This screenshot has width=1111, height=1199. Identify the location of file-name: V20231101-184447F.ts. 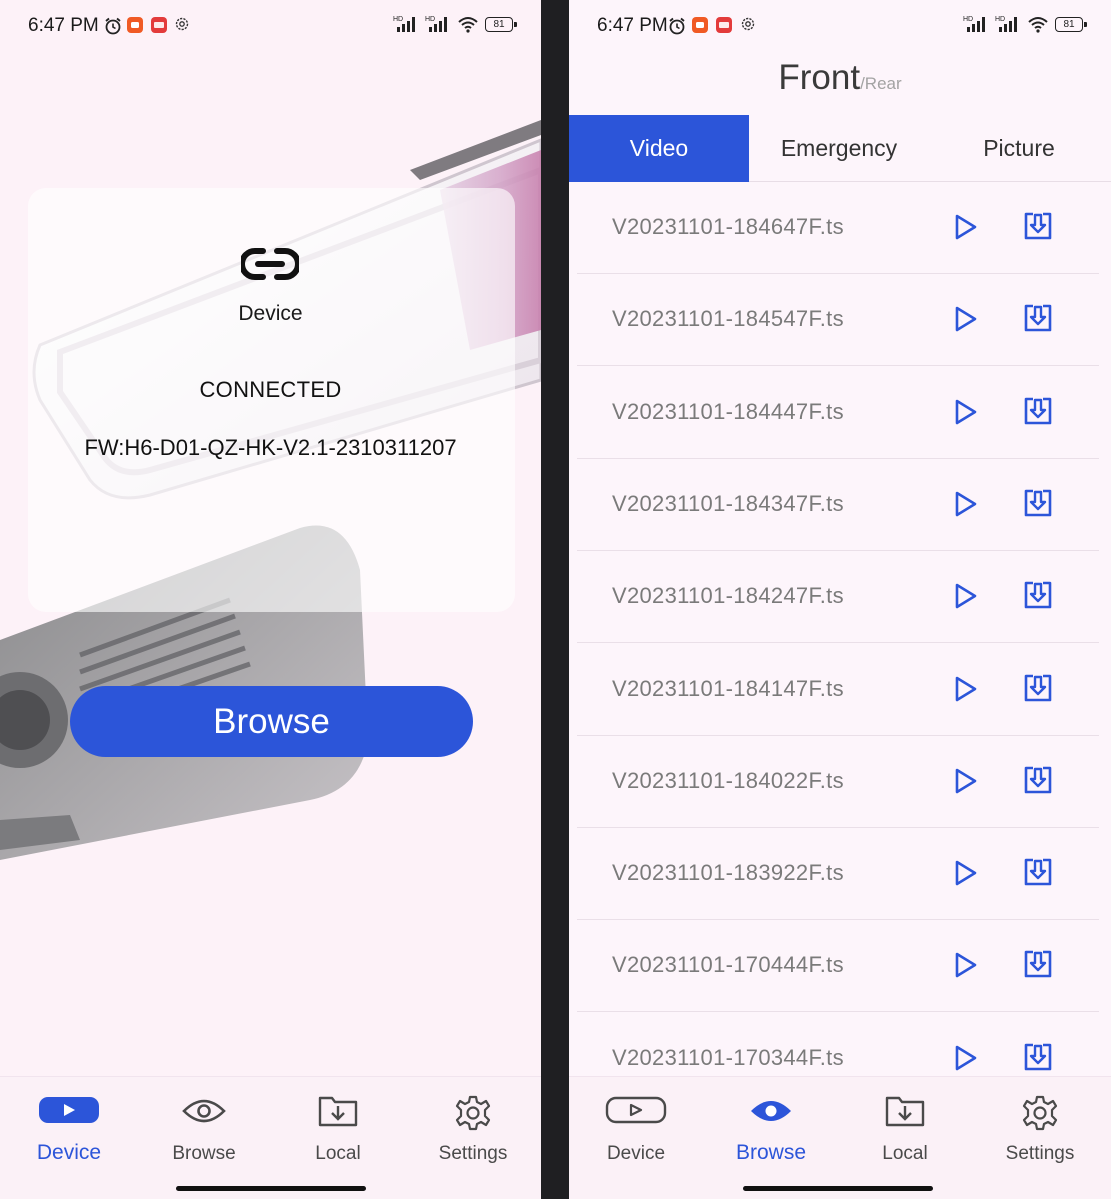
(728, 411).